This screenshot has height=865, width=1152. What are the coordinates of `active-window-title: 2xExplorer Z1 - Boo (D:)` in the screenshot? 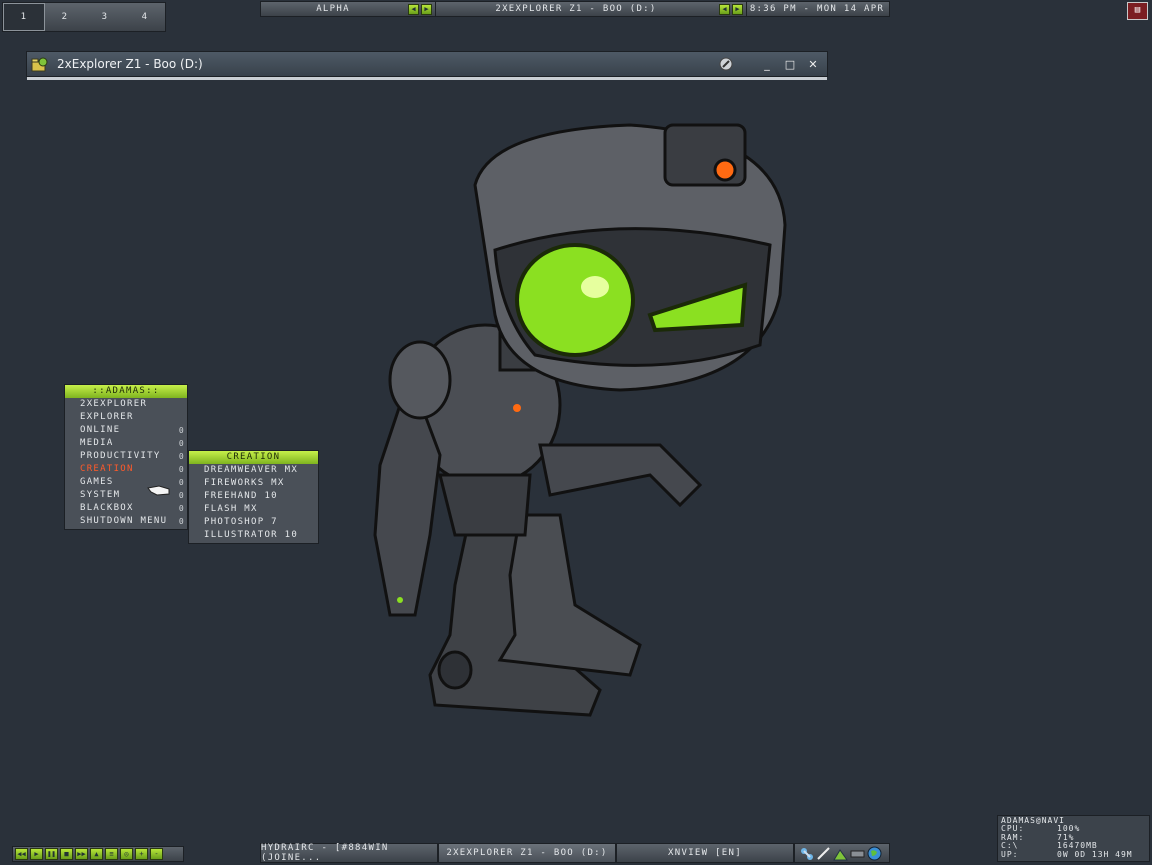 It's located at (576, 9).